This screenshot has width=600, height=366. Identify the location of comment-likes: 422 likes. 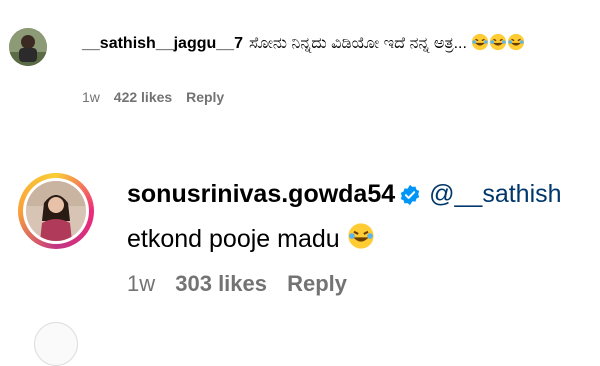
(143, 97).